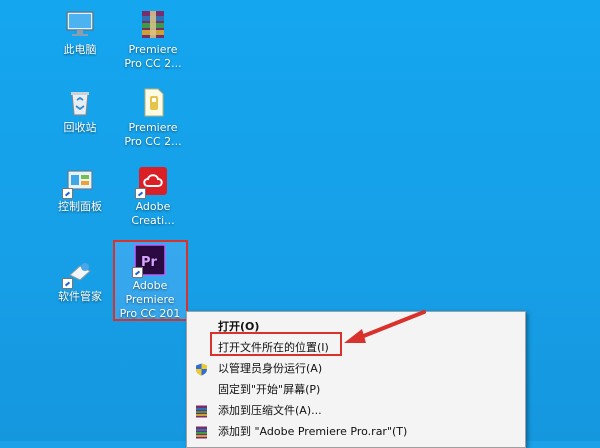 The width and height of the screenshot is (600, 448). I want to click on menu-item-label: 添加到 "Adobe Premiere Pro.rar"(T), so click(313, 431).